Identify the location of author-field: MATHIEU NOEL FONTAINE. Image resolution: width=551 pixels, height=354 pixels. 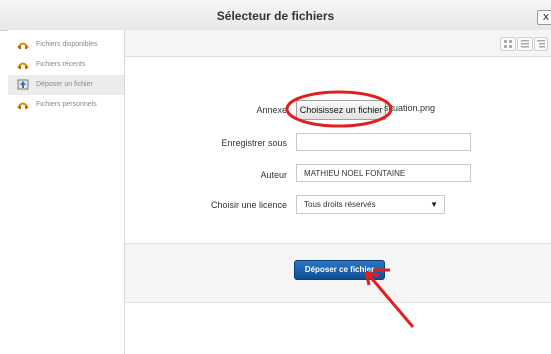
(383, 173).